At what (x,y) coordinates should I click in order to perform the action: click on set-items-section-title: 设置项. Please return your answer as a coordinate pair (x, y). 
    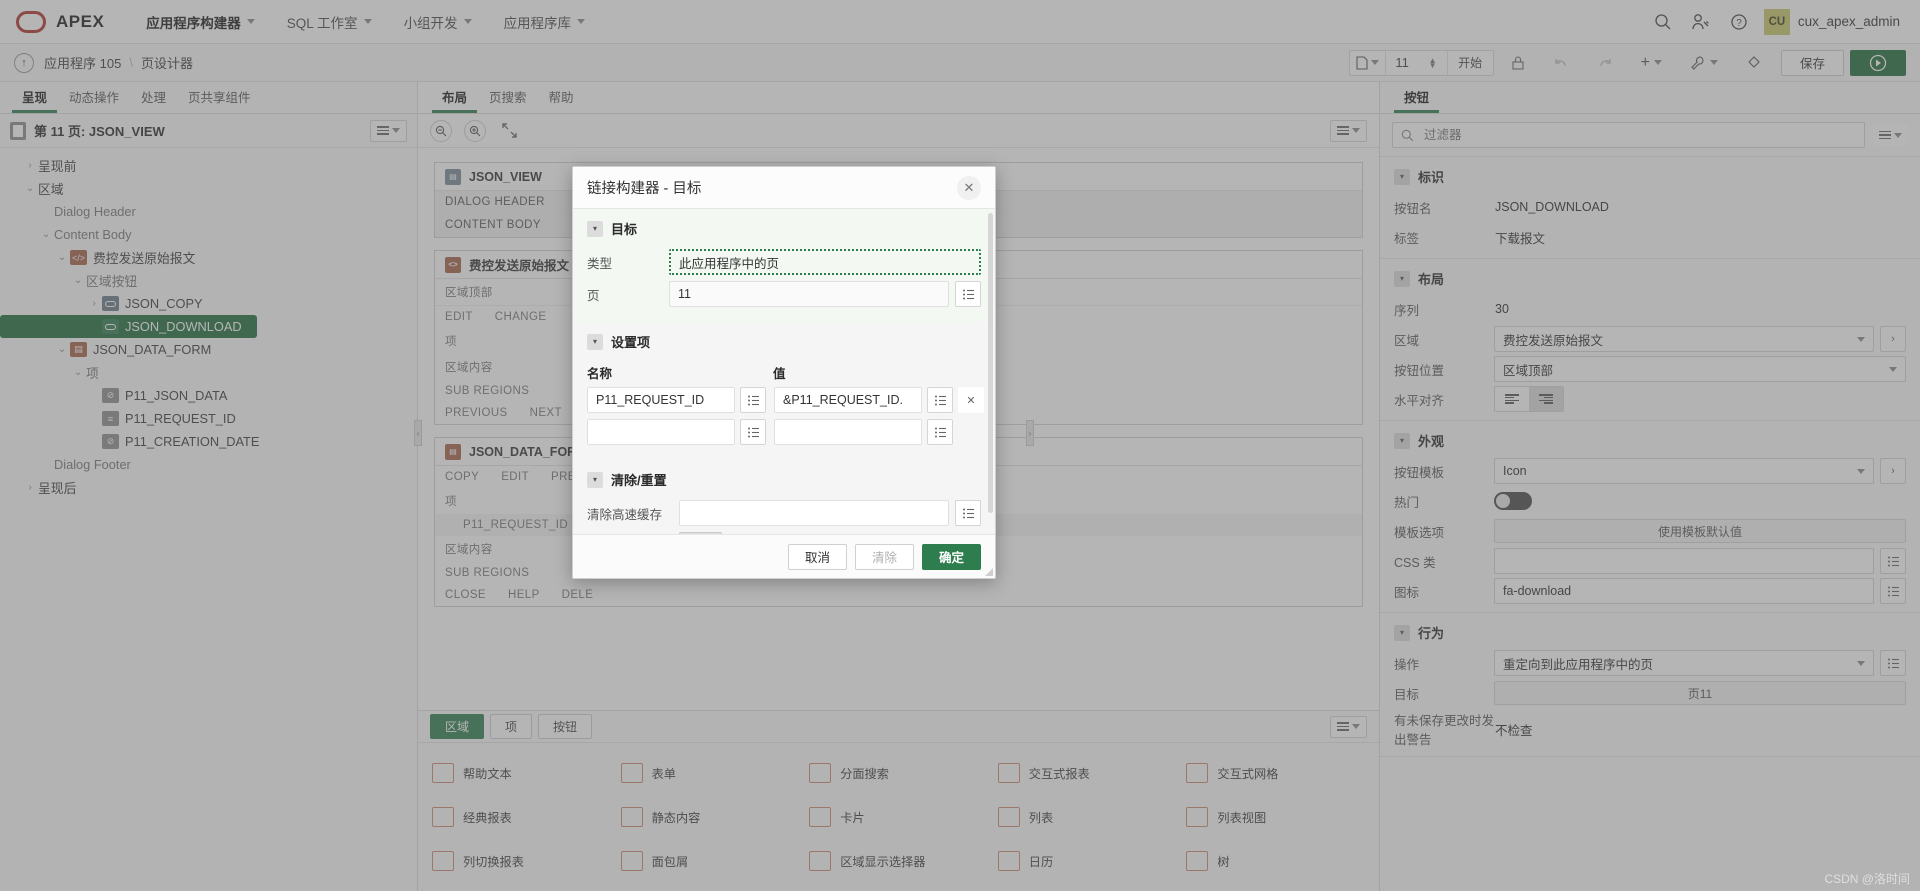
    Looking at the image, I should click on (631, 342).